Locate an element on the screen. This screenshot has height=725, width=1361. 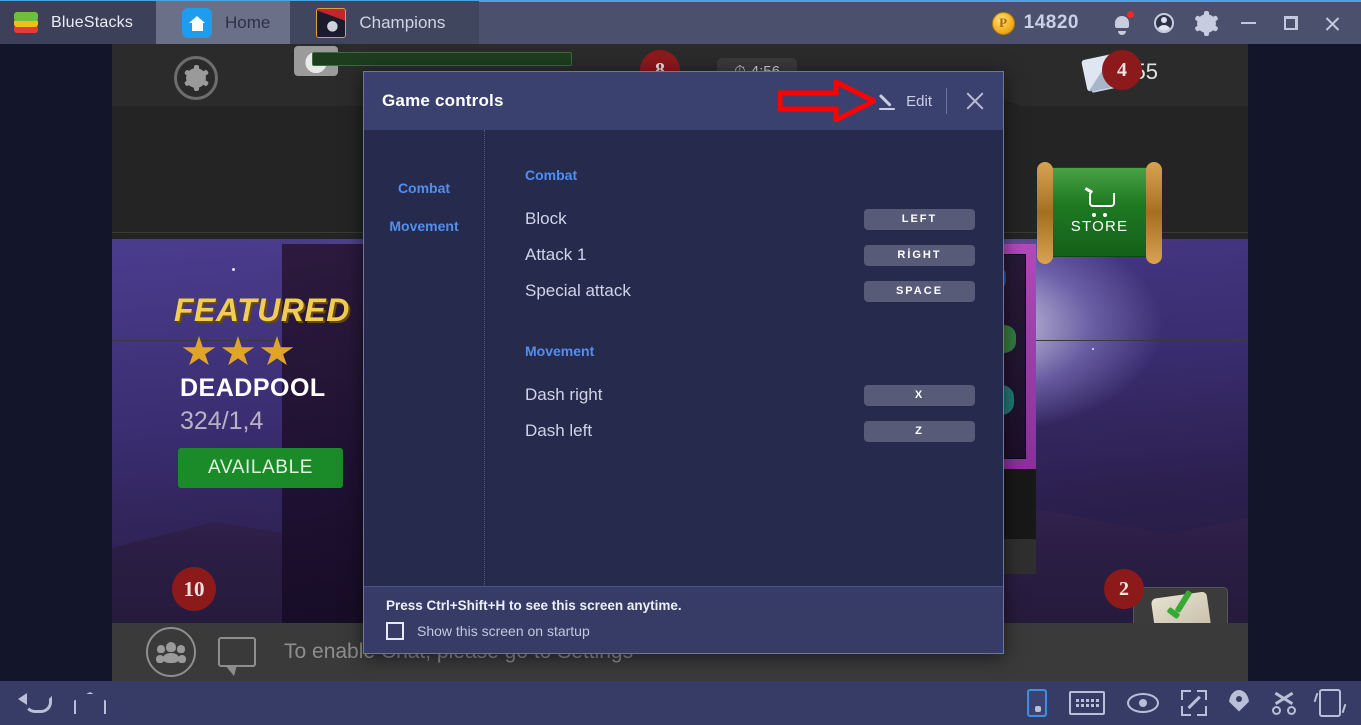
friends-icon is located at coordinates (171, 652).